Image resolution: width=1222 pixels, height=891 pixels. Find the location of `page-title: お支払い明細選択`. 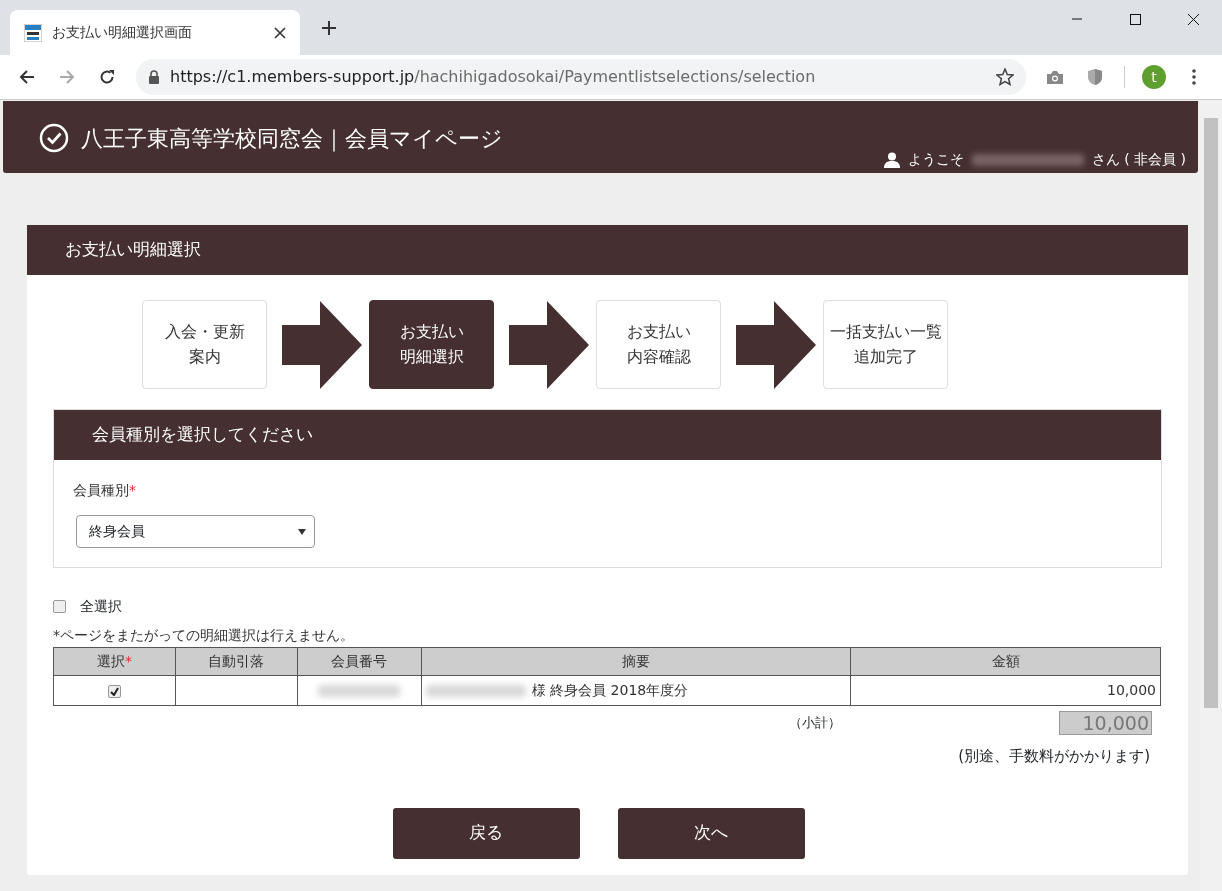

page-title: お支払い明細選択 is located at coordinates (607, 250).